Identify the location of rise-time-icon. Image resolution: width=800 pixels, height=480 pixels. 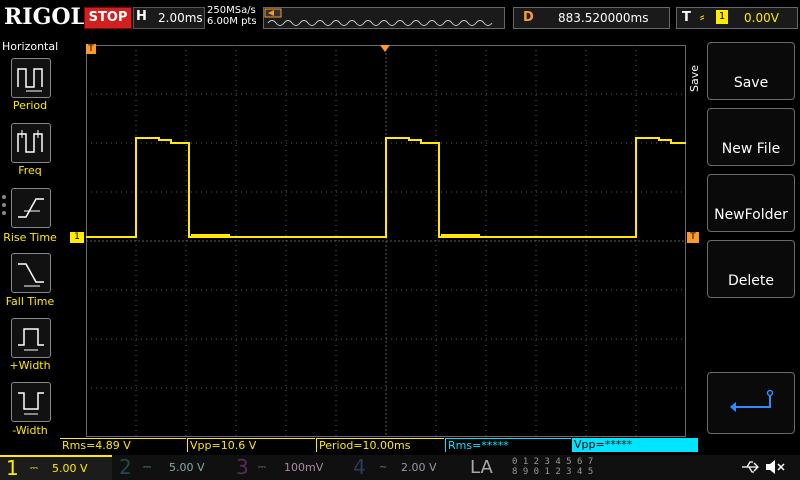
(31, 208).